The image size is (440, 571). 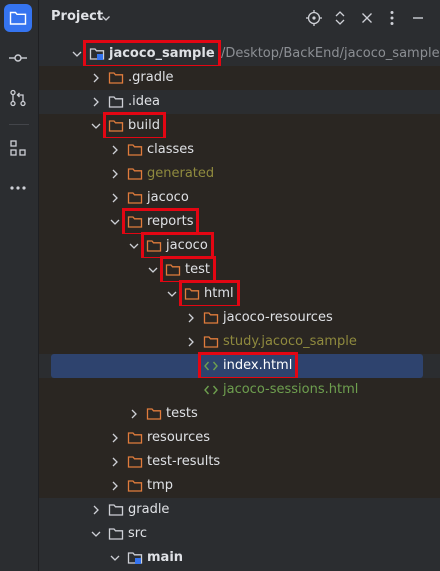 What do you see at coordinates (367, 18) in the screenshot?
I see `close-icon` at bounding box center [367, 18].